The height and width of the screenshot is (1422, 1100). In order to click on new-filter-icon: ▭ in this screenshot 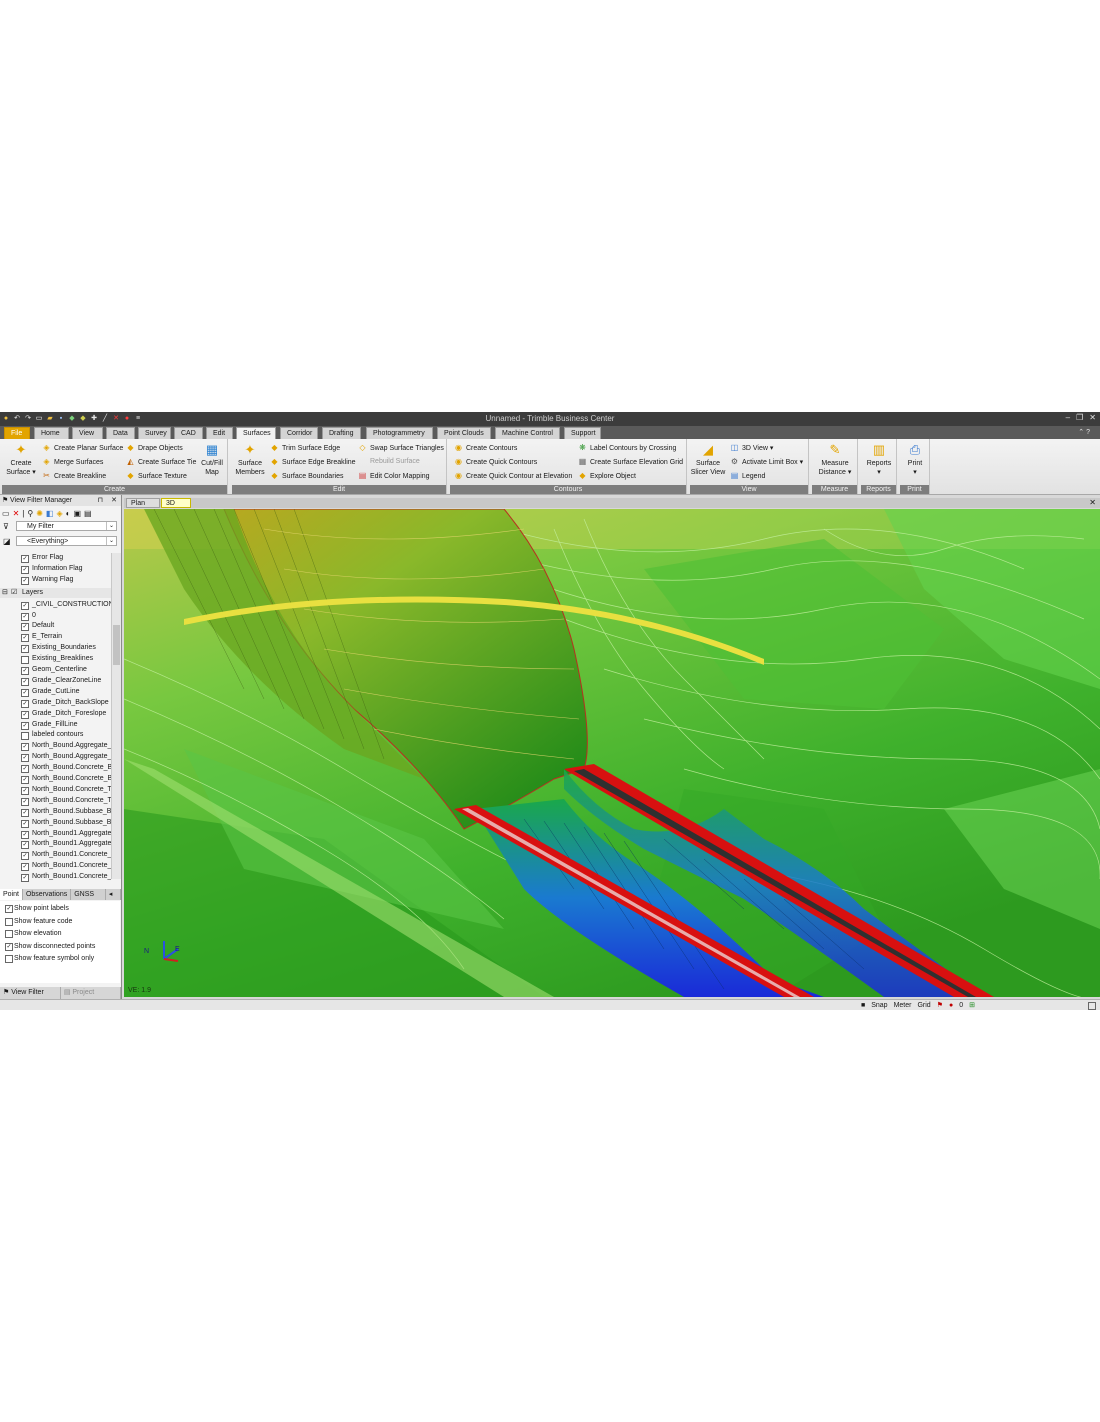, I will do `click(6, 513)`.